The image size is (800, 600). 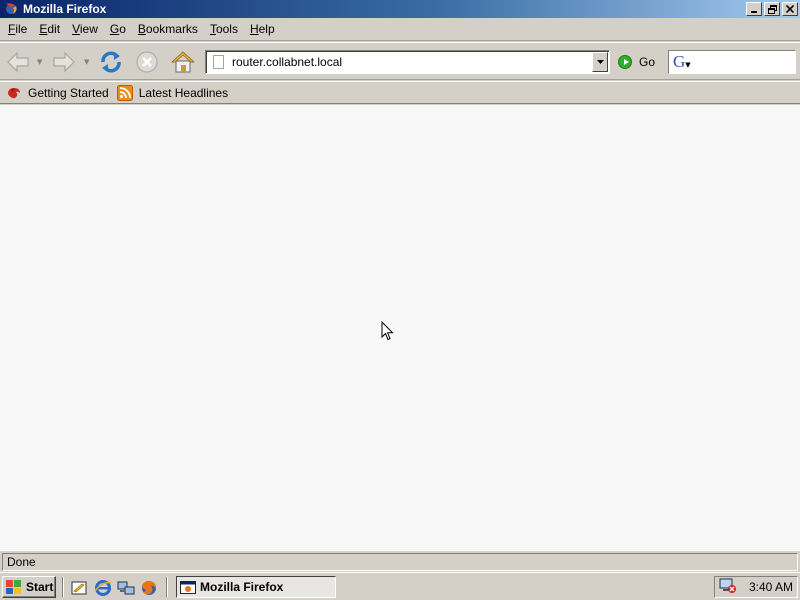 What do you see at coordinates (400, 9) in the screenshot?
I see `window-titlebar: Mozilla Firefox` at bounding box center [400, 9].